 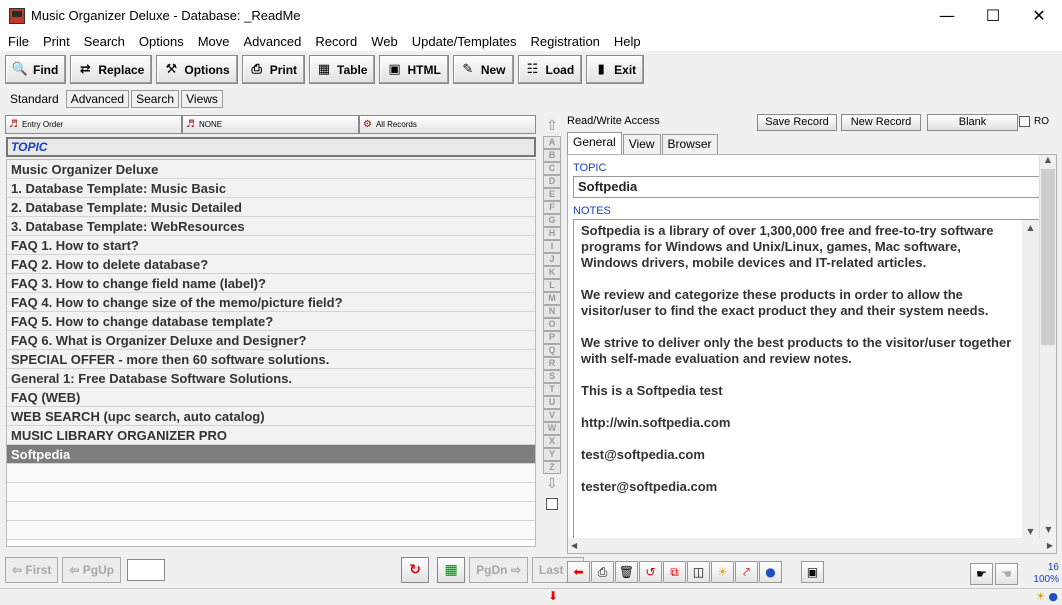 I want to click on status-globe-icon: ●, so click(x=1053, y=596).